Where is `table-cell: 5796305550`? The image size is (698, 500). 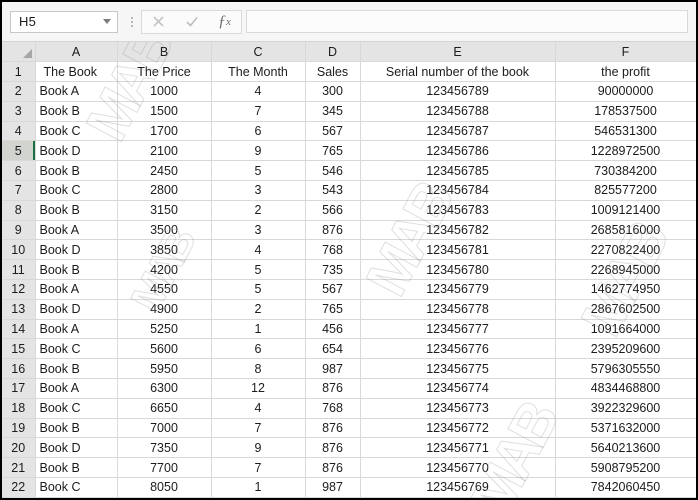 table-cell: 5796305550 is located at coordinates (625, 369).